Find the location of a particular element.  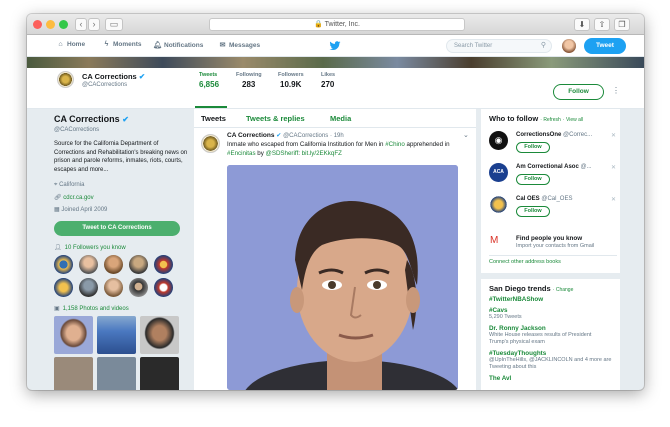

user-avatar is located at coordinates (569, 46).